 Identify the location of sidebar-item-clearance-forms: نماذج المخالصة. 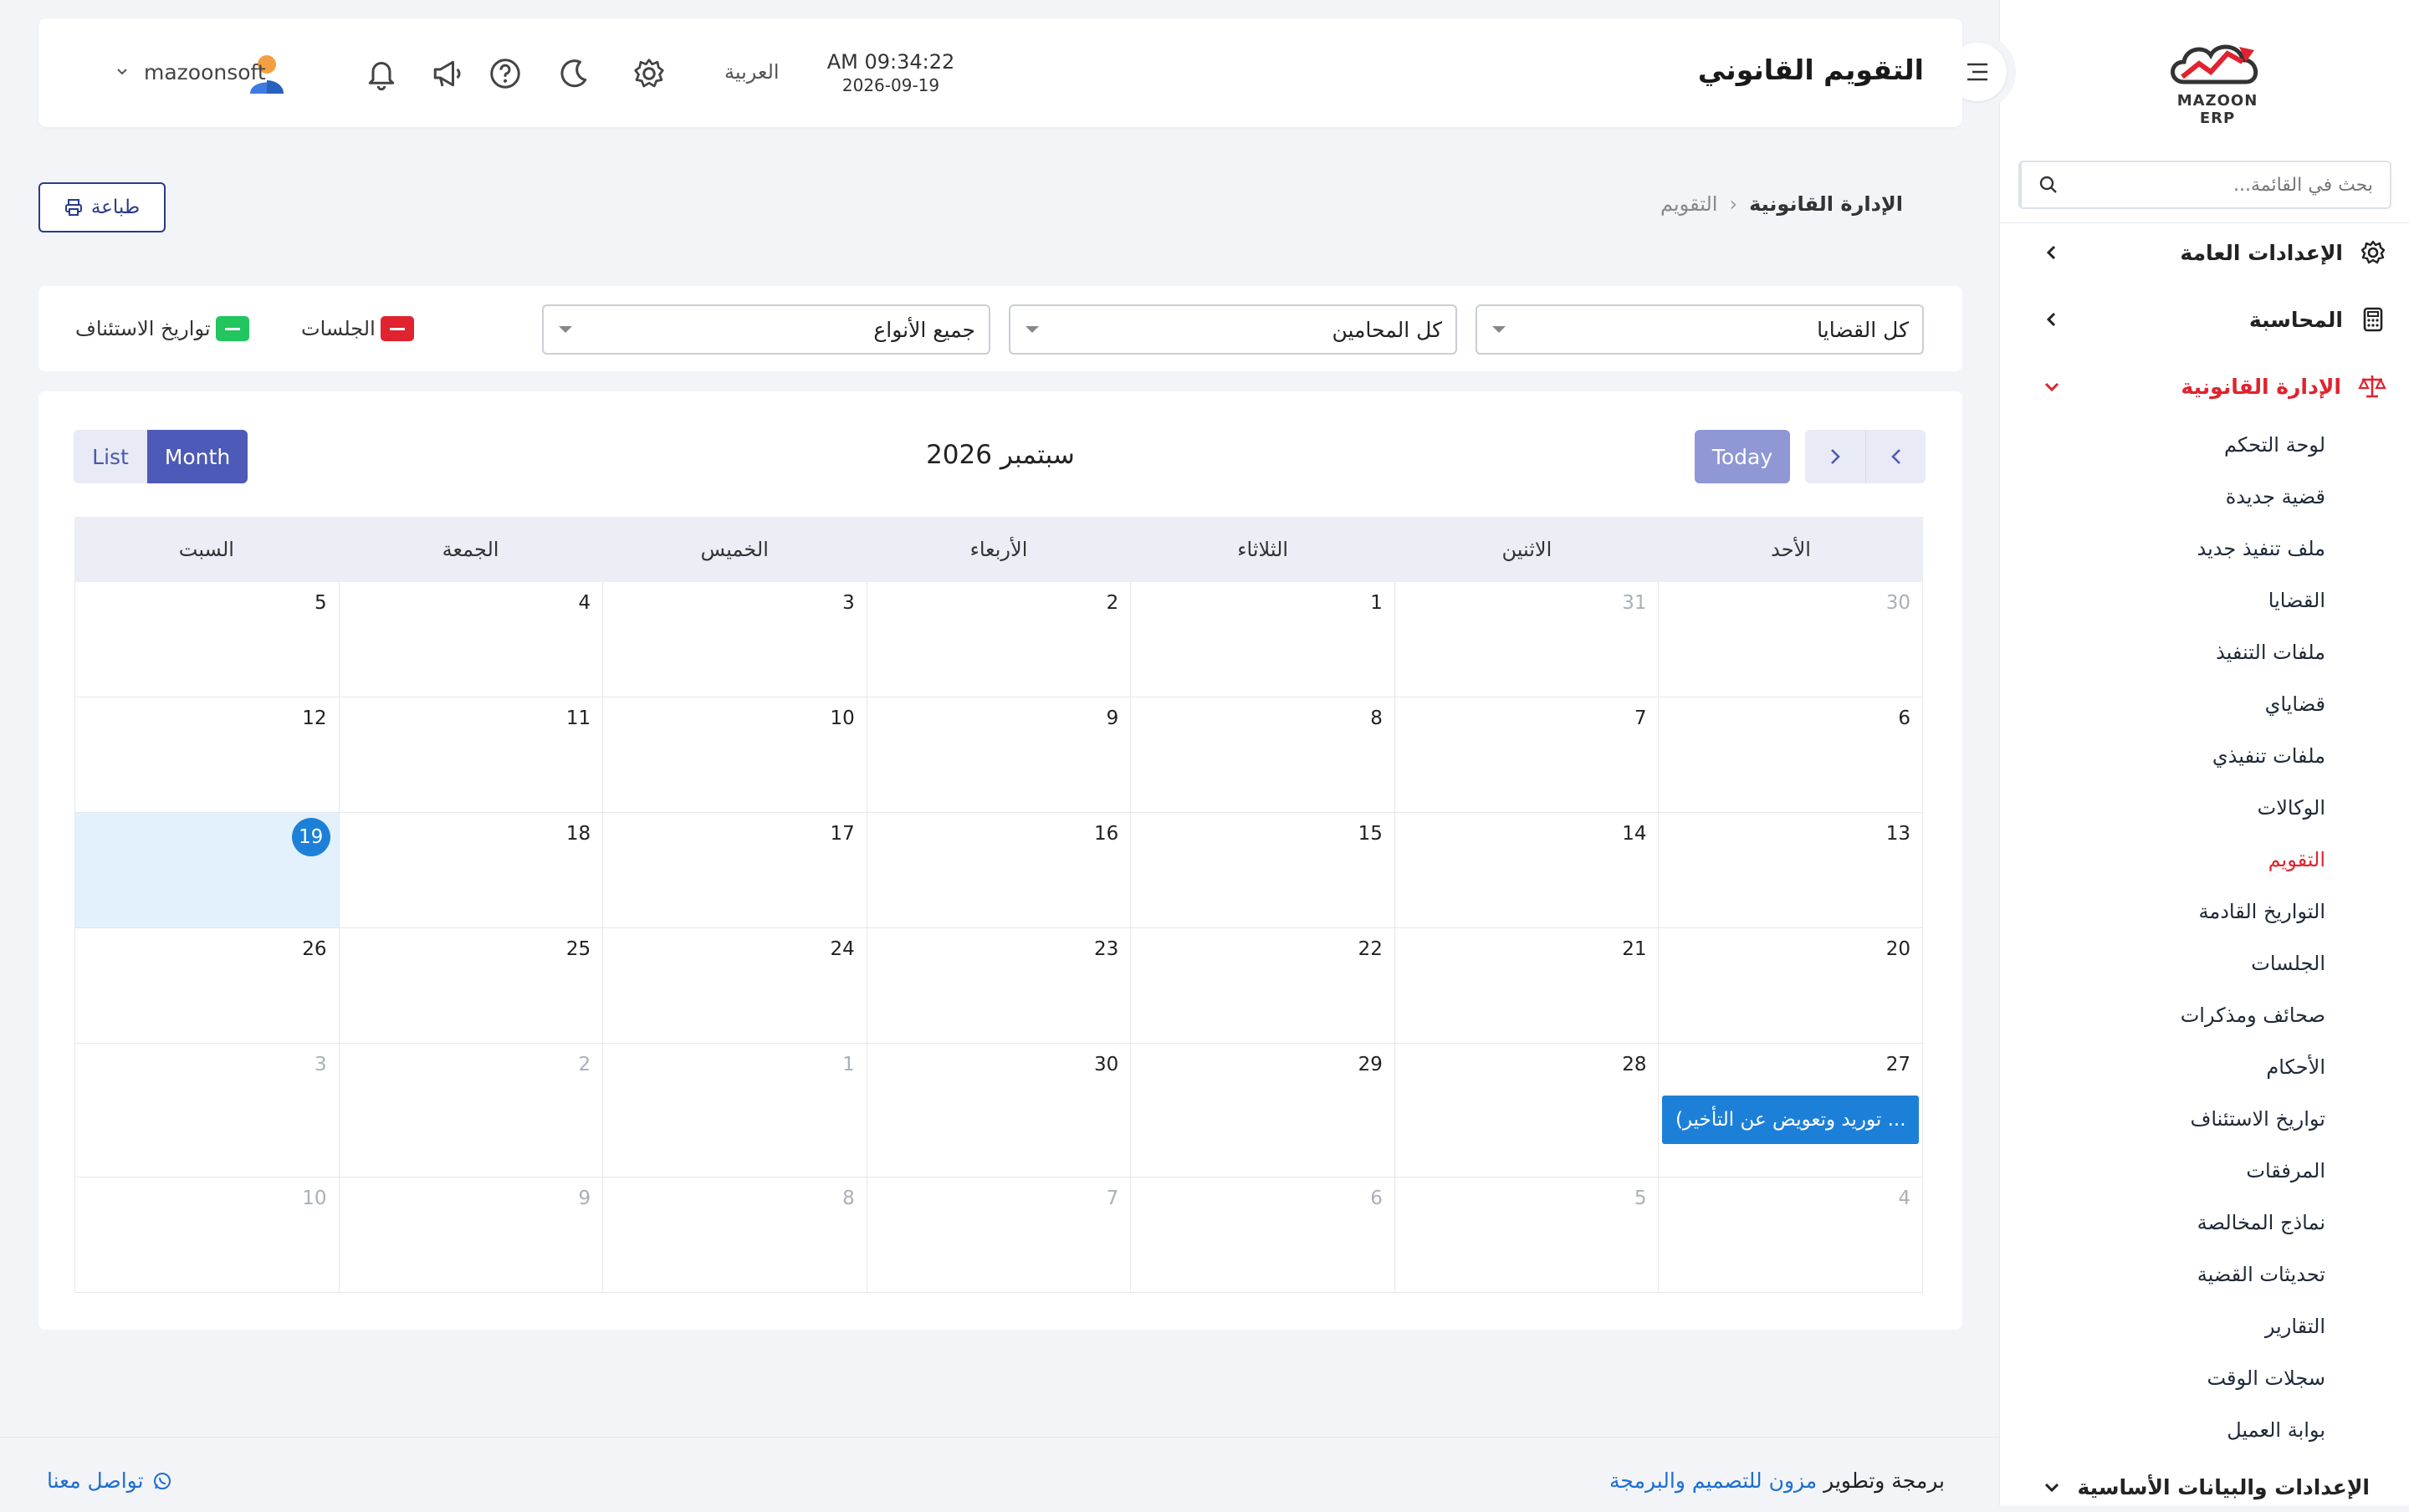
(2261, 1227).